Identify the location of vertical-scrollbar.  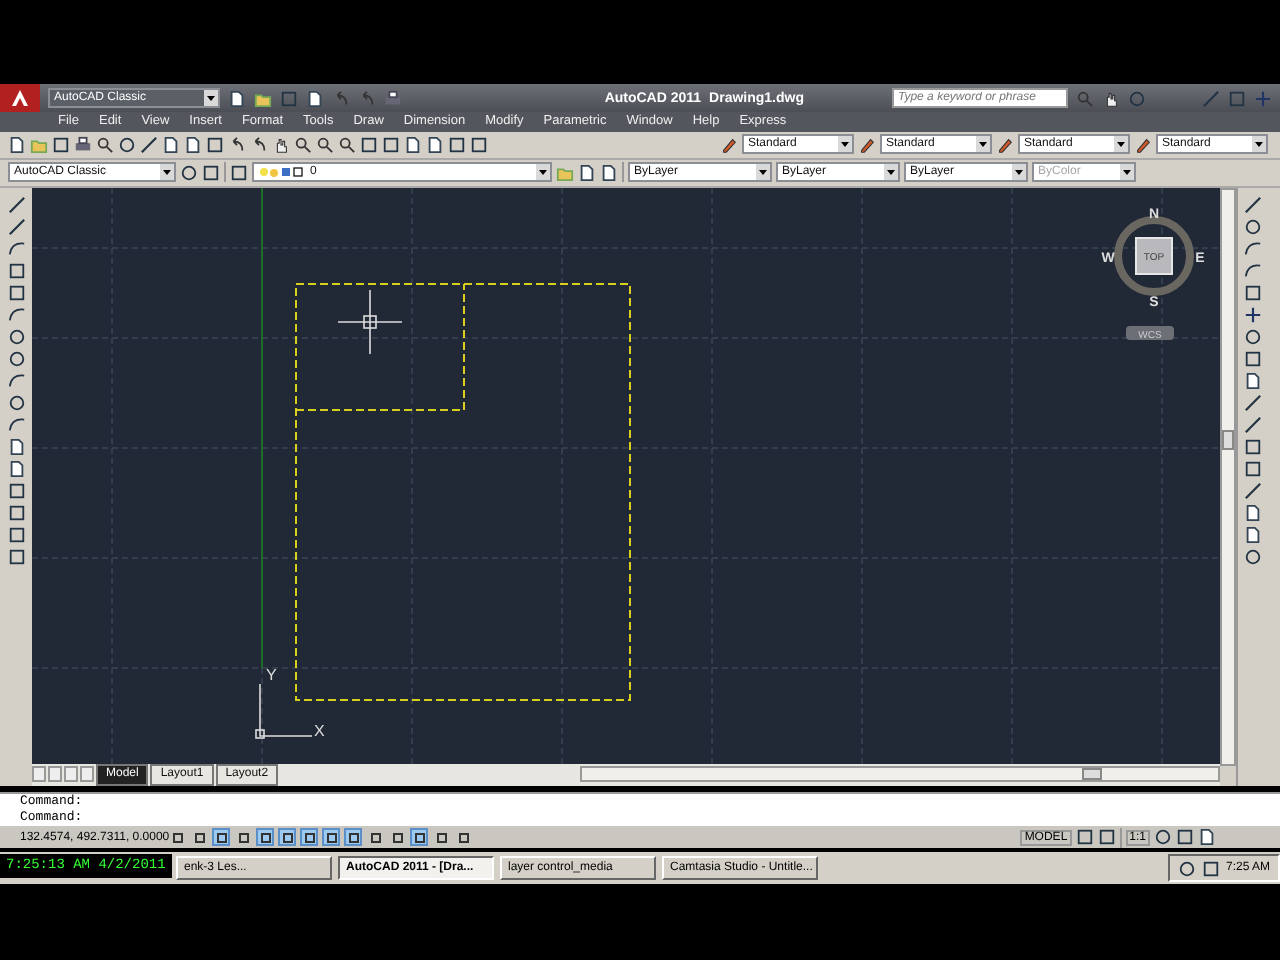
(1228, 476).